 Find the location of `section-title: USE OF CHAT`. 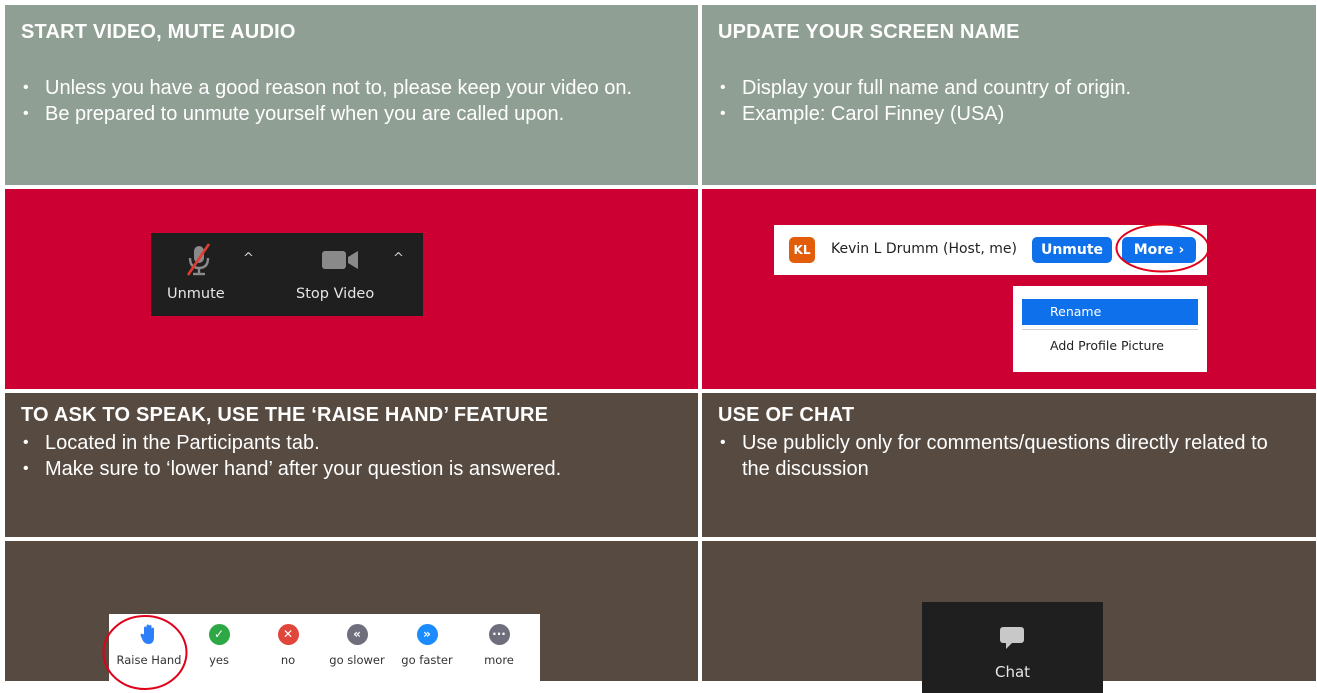

section-title: USE OF CHAT is located at coordinates (786, 415).